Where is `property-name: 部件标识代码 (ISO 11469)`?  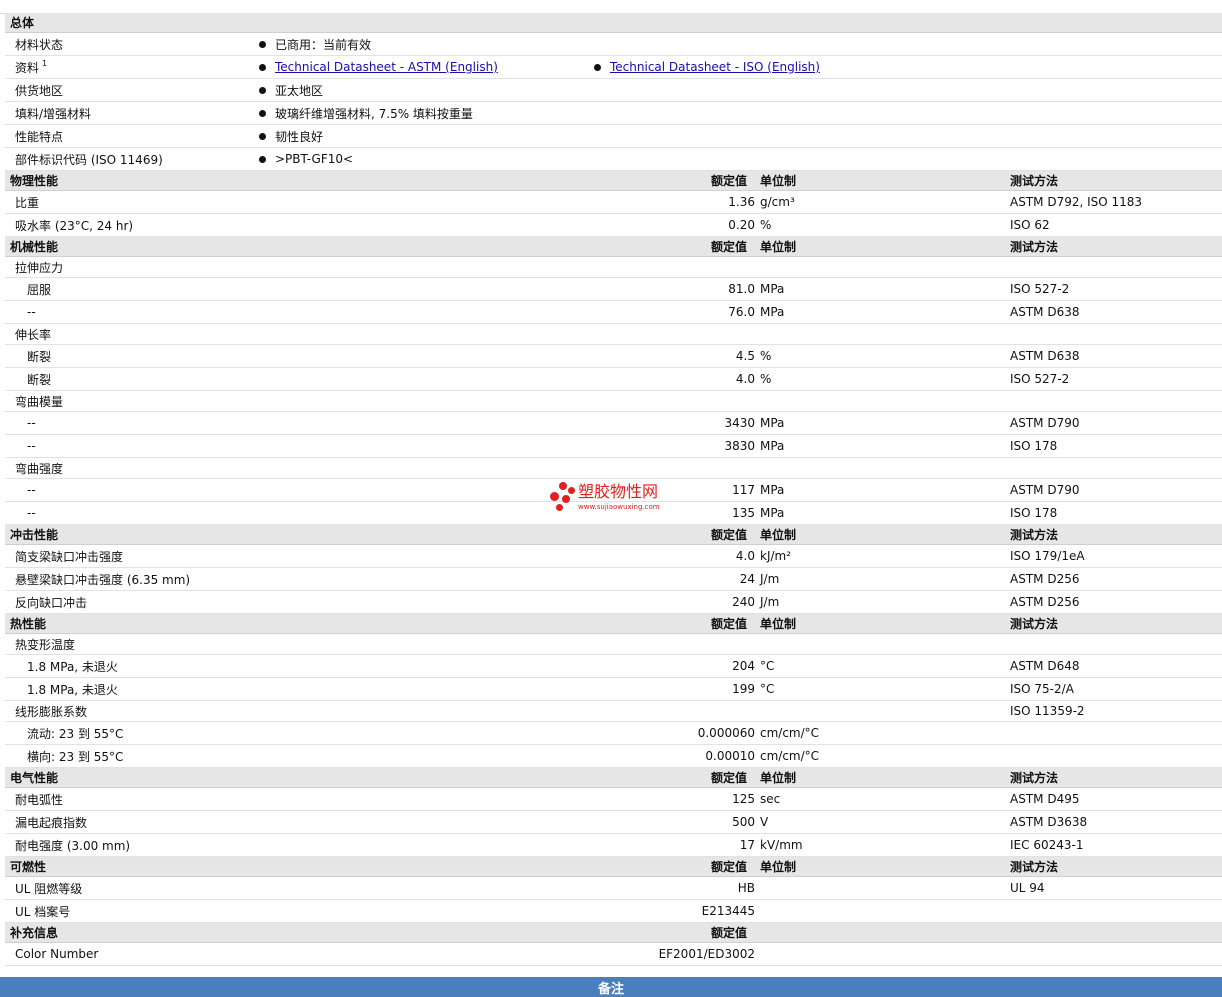
property-name: 部件标识代码 (ISO 11469) is located at coordinates (89, 159).